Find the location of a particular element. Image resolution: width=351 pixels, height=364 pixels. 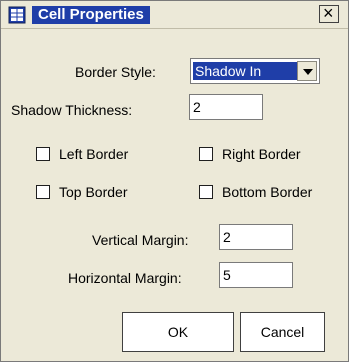

shadow-thickness-label: Shadow Thickness: is located at coordinates (72, 110).